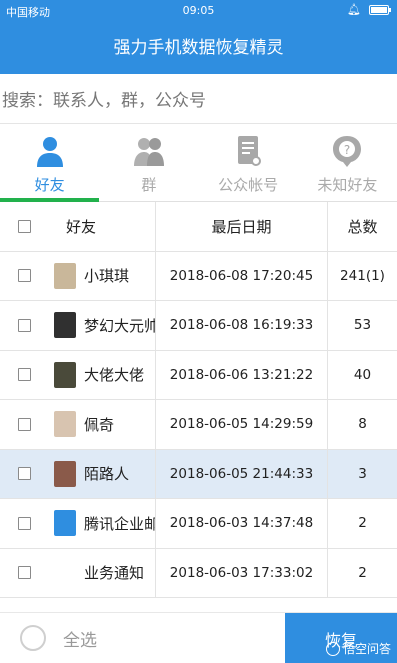 The width and height of the screenshot is (397, 663). I want to click on clock: 09:05, so click(198, 10).